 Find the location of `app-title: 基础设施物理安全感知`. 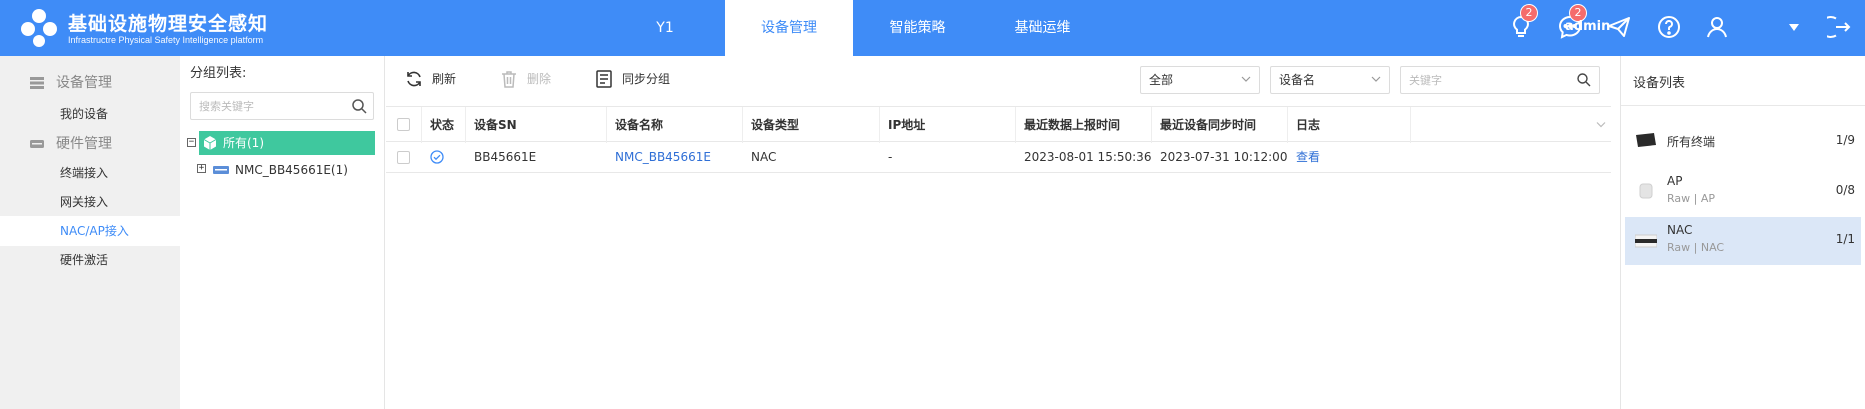

app-title: 基础设施物理安全感知 is located at coordinates (168, 24).